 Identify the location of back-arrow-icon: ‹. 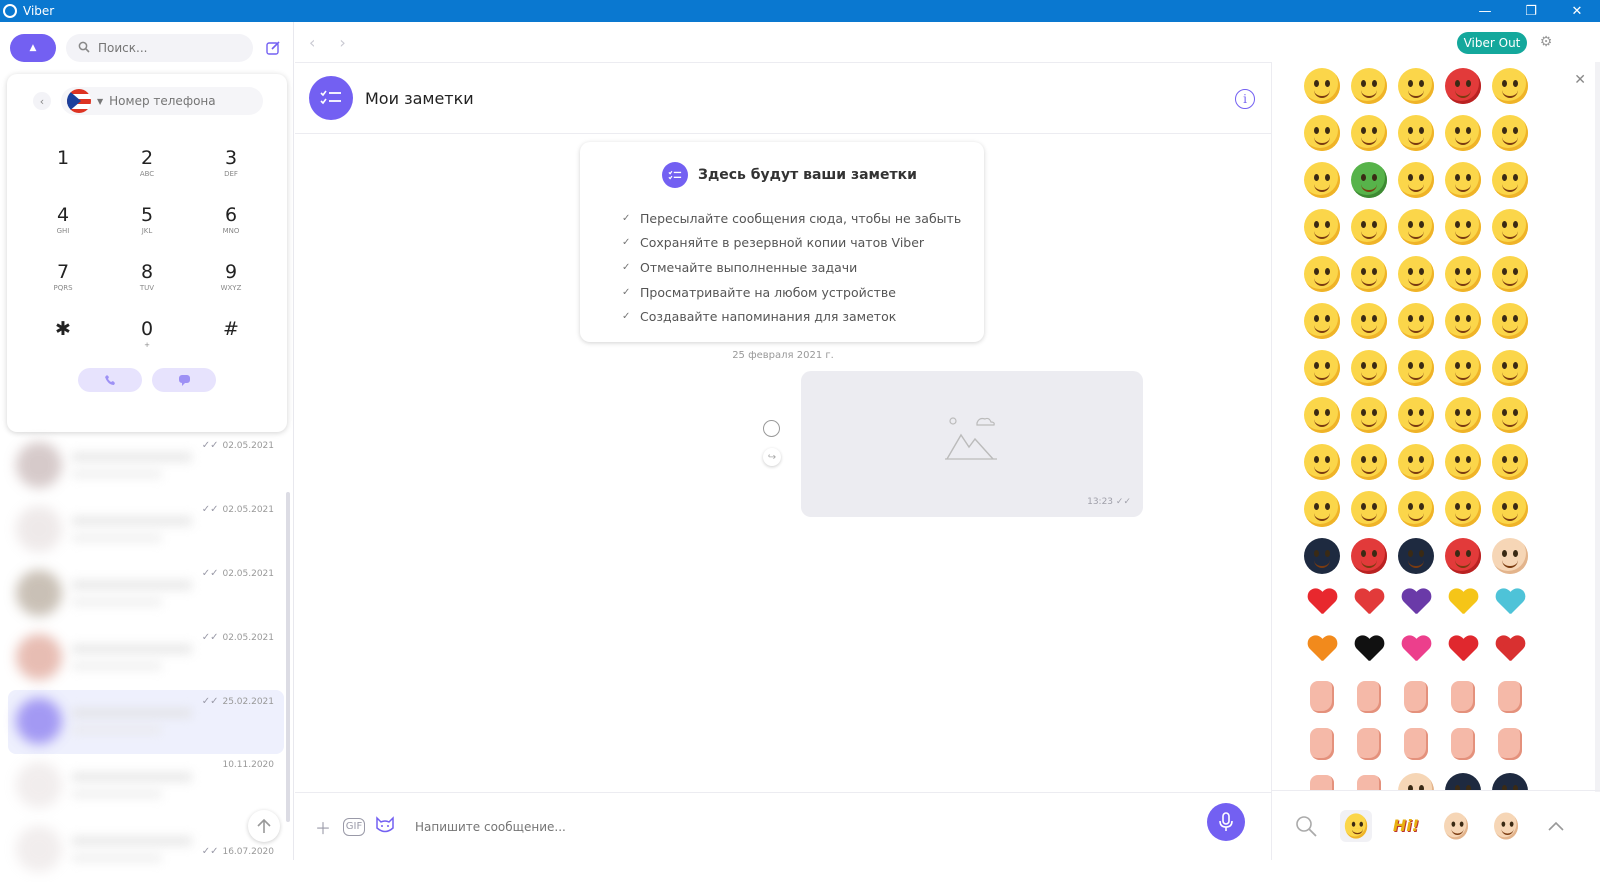
(312, 42).